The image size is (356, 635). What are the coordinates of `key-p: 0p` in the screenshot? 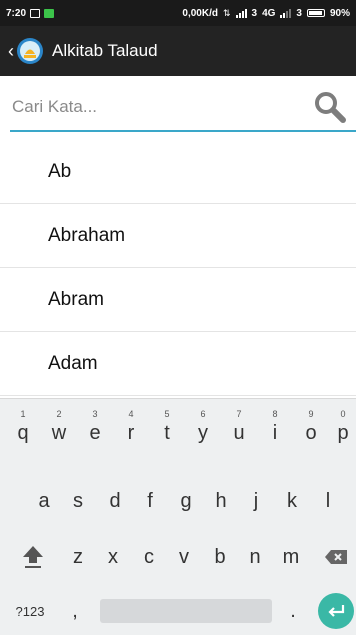 It's located at (343, 433).